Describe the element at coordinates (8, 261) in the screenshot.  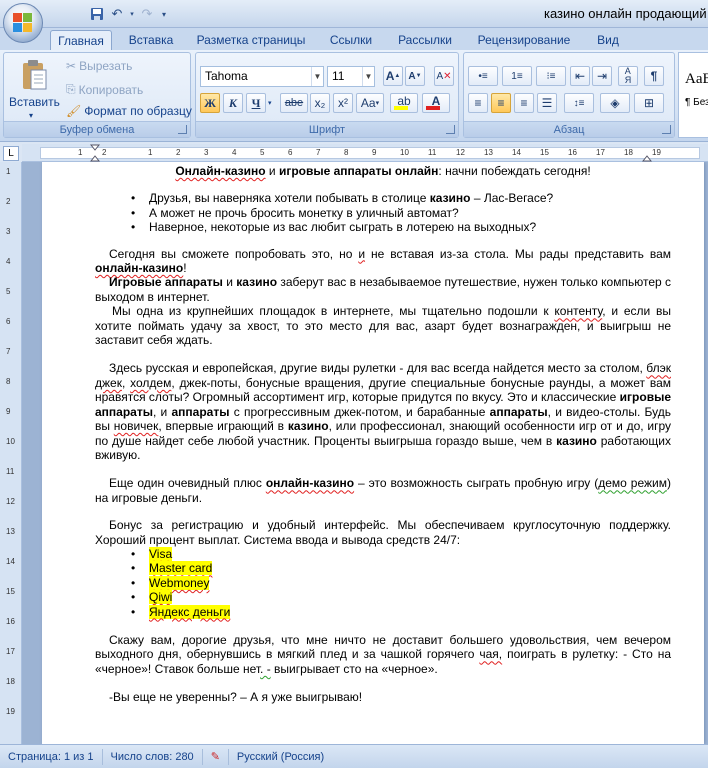
I see `ruler-number: 4` at that location.